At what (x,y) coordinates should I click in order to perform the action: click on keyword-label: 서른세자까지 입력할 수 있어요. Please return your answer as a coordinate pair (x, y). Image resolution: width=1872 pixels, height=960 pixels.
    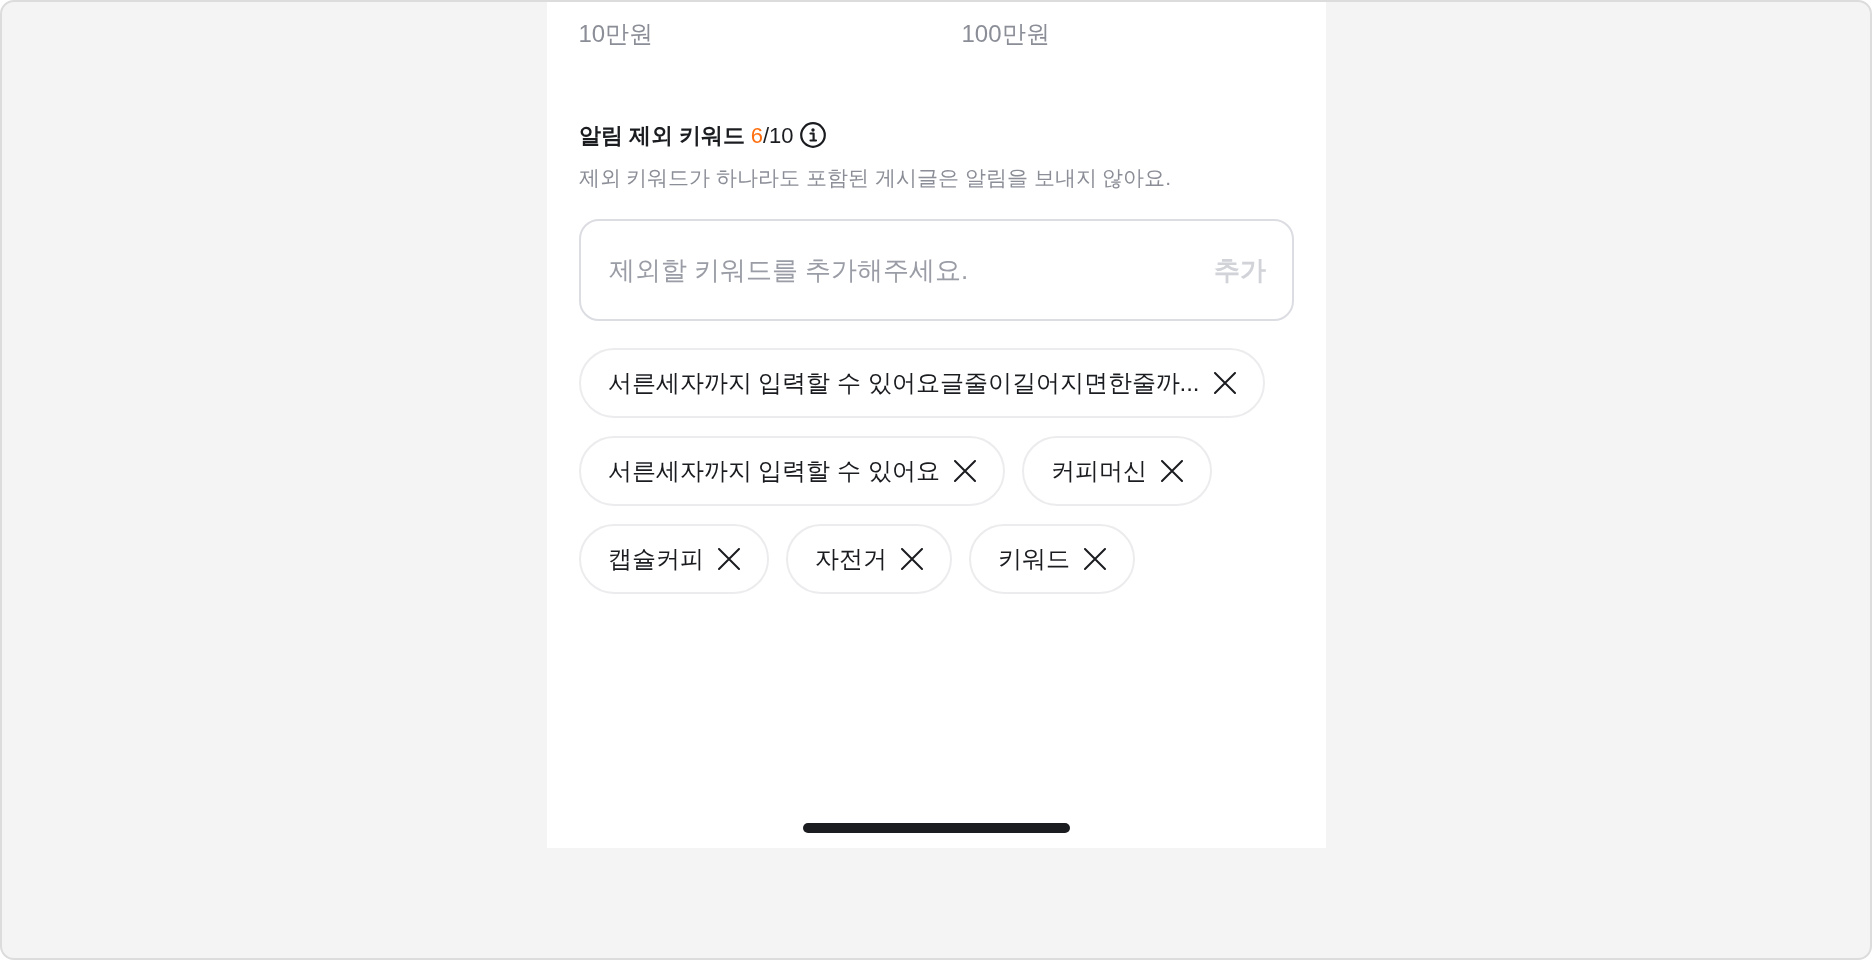
    Looking at the image, I should click on (773, 471).